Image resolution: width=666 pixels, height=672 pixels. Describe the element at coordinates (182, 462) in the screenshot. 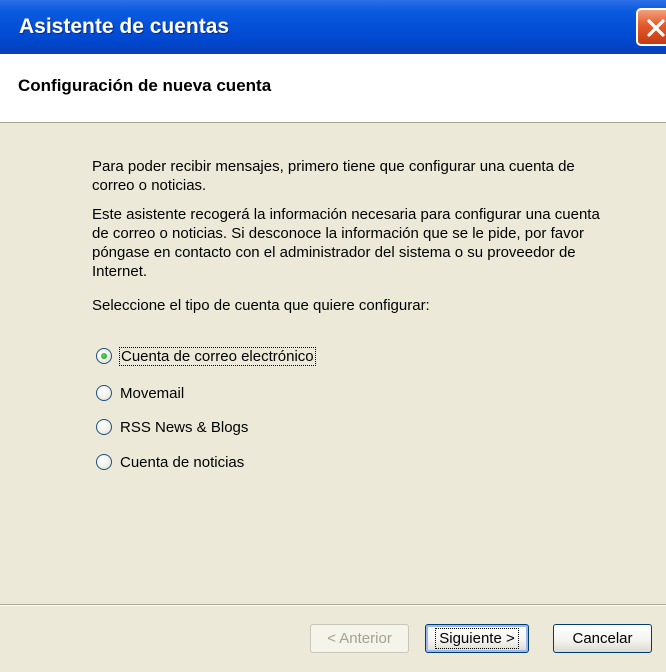

I see `radio-label-news: Cuenta de noticias` at that location.